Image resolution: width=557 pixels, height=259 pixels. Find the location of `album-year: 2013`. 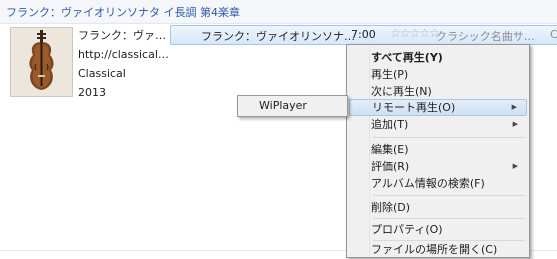

album-year: 2013 is located at coordinates (123, 92).